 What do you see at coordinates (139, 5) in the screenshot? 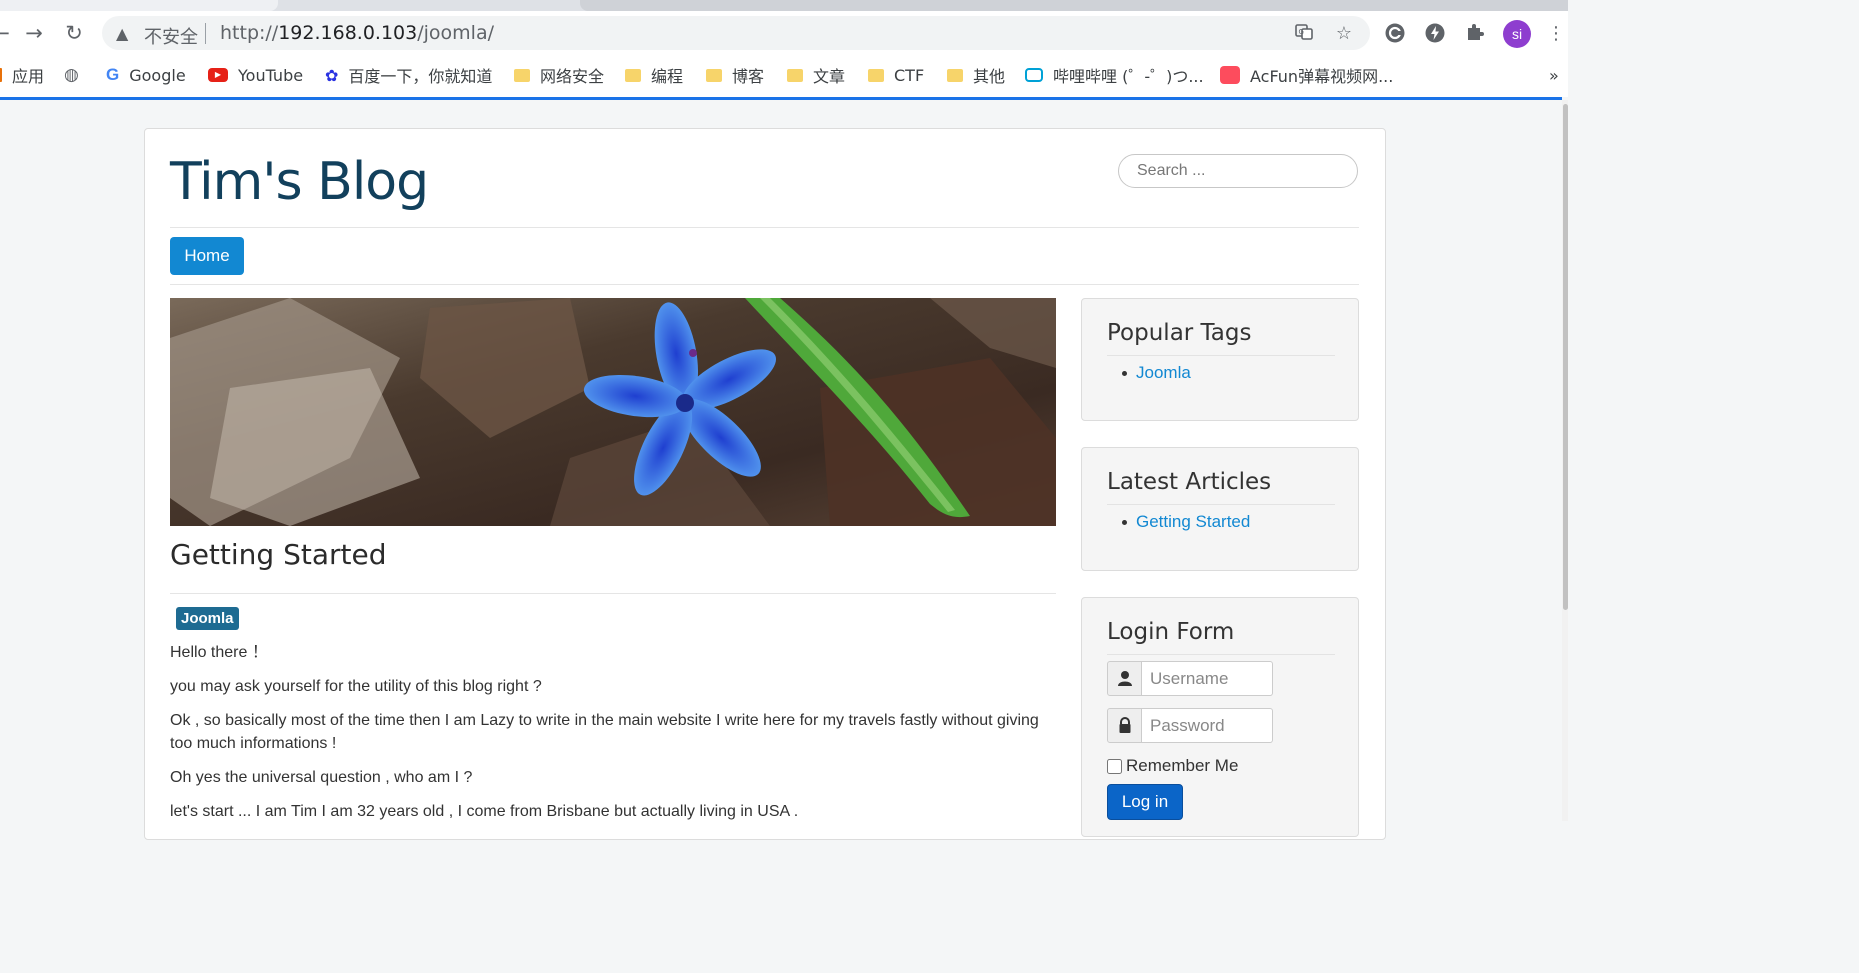
I see `active-tab` at bounding box center [139, 5].